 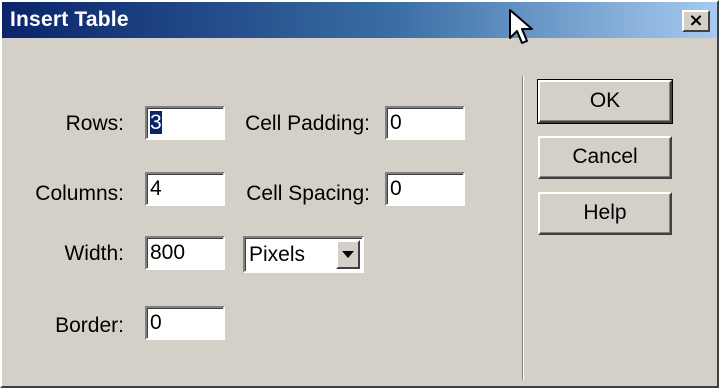 I want to click on cell-spacing-label: Cell Spacing:, so click(x=308, y=193).